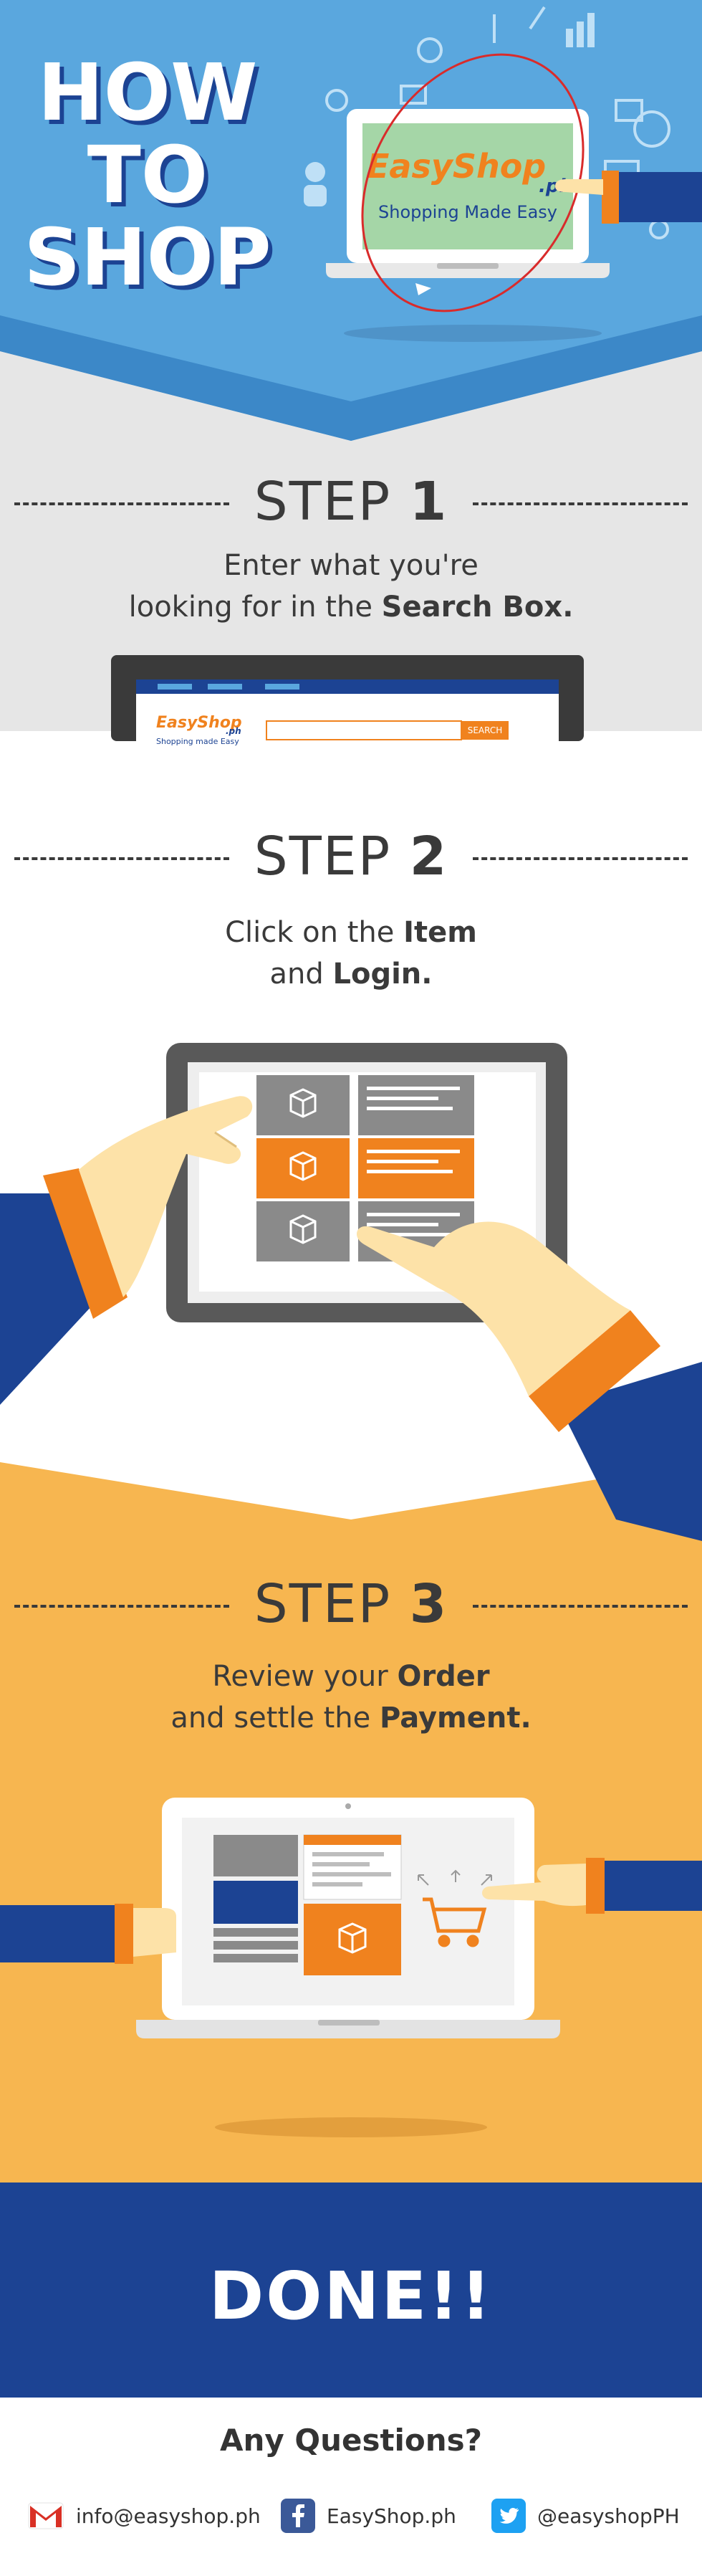 The width and height of the screenshot is (702, 2576). What do you see at coordinates (255, 607) in the screenshot?
I see `step1-desc-line2-text: looking for in the` at bounding box center [255, 607].